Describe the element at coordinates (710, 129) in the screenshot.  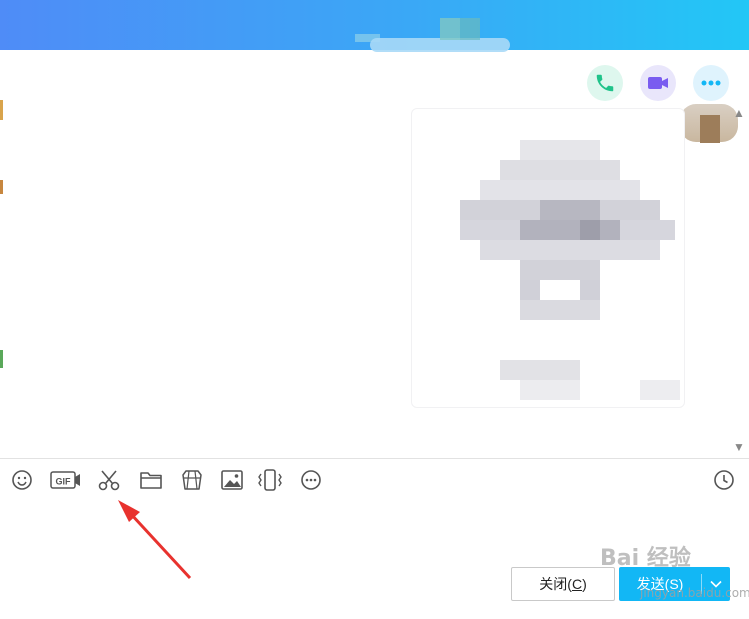
I see `avatar` at that location.